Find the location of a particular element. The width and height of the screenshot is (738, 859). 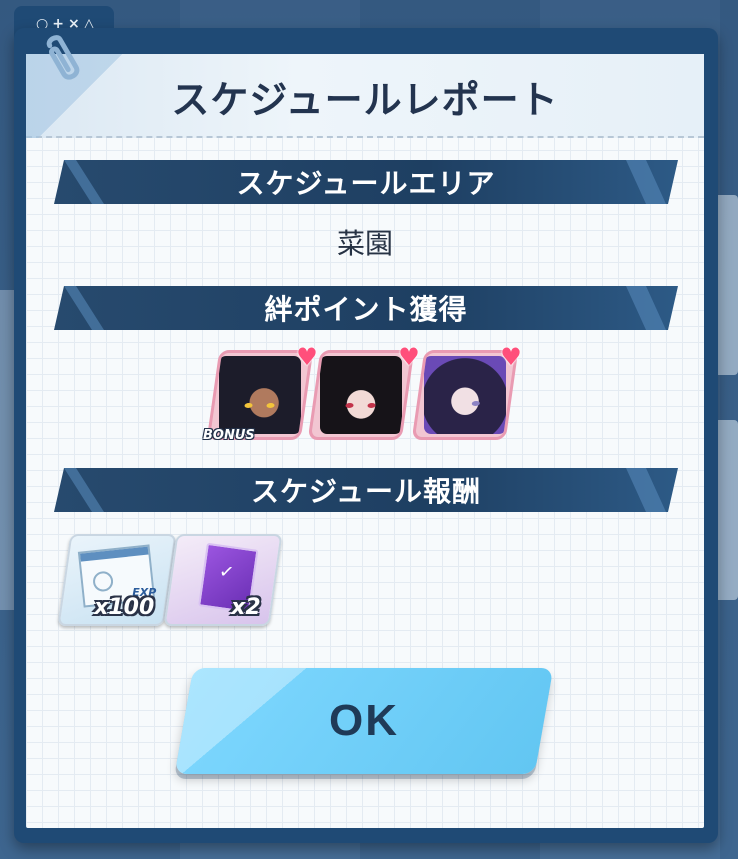

reward-section-header: スケジュール報酬 is located at coordinates (366, 490).